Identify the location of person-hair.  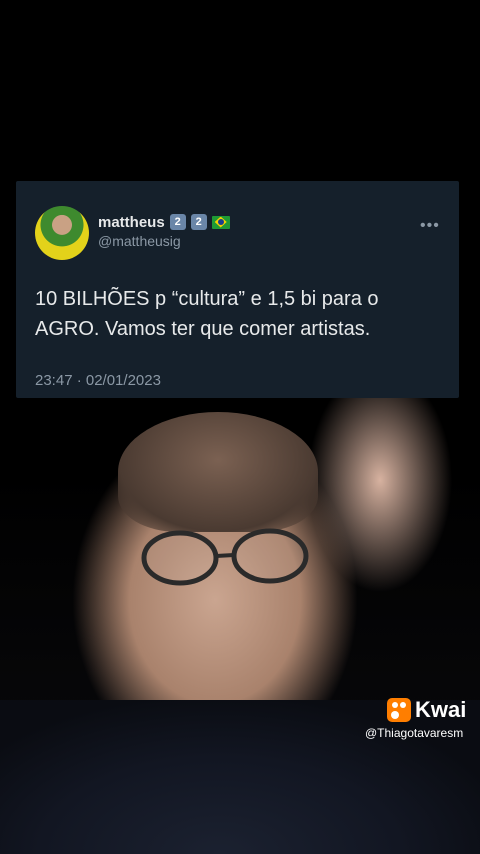
(218, 472).